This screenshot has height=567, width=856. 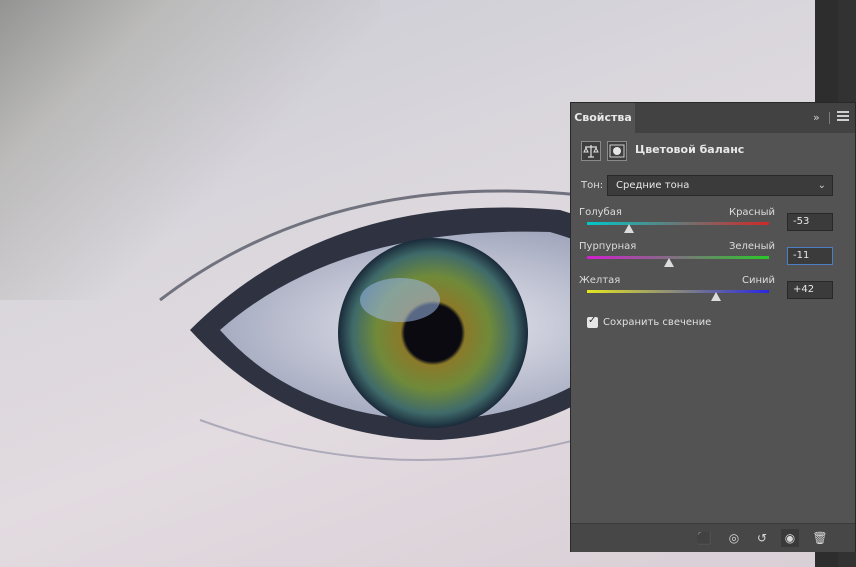 What do you see at coordinates (608, 246) in the screenshot?
I see `slider-left-label: Пурпурная` at bounding box center [608, 246].